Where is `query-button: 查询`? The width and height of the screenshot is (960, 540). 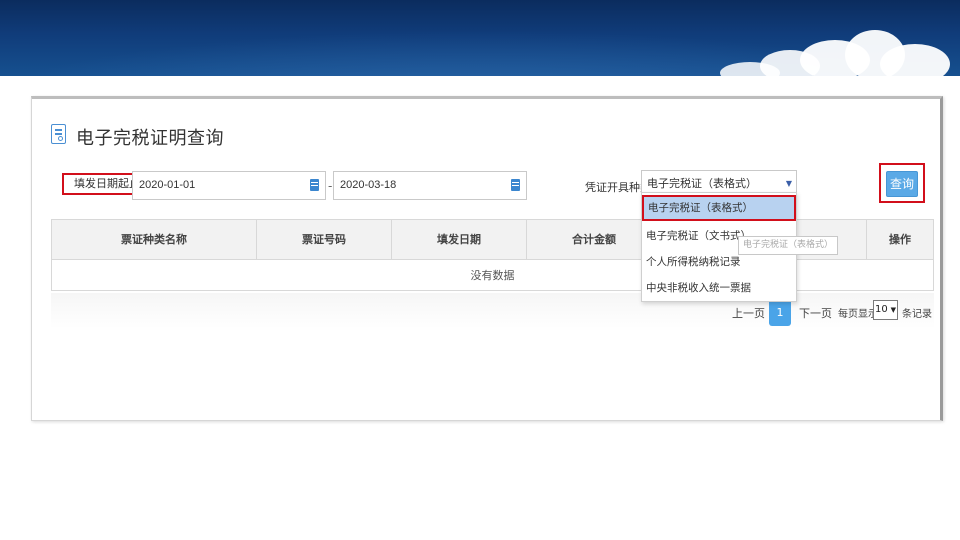 query-button: 查询 is located at coordinates (902, 184).